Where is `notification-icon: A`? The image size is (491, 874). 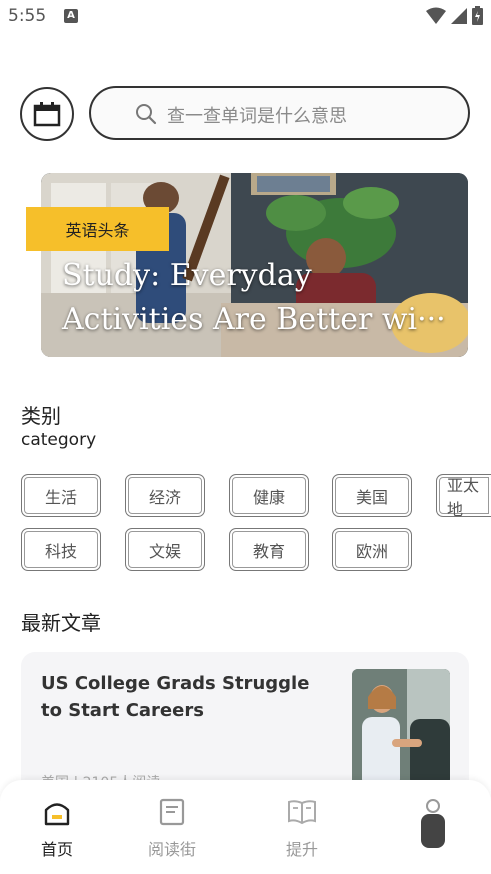 notification-icon: A is located at coordinates (71, 16).